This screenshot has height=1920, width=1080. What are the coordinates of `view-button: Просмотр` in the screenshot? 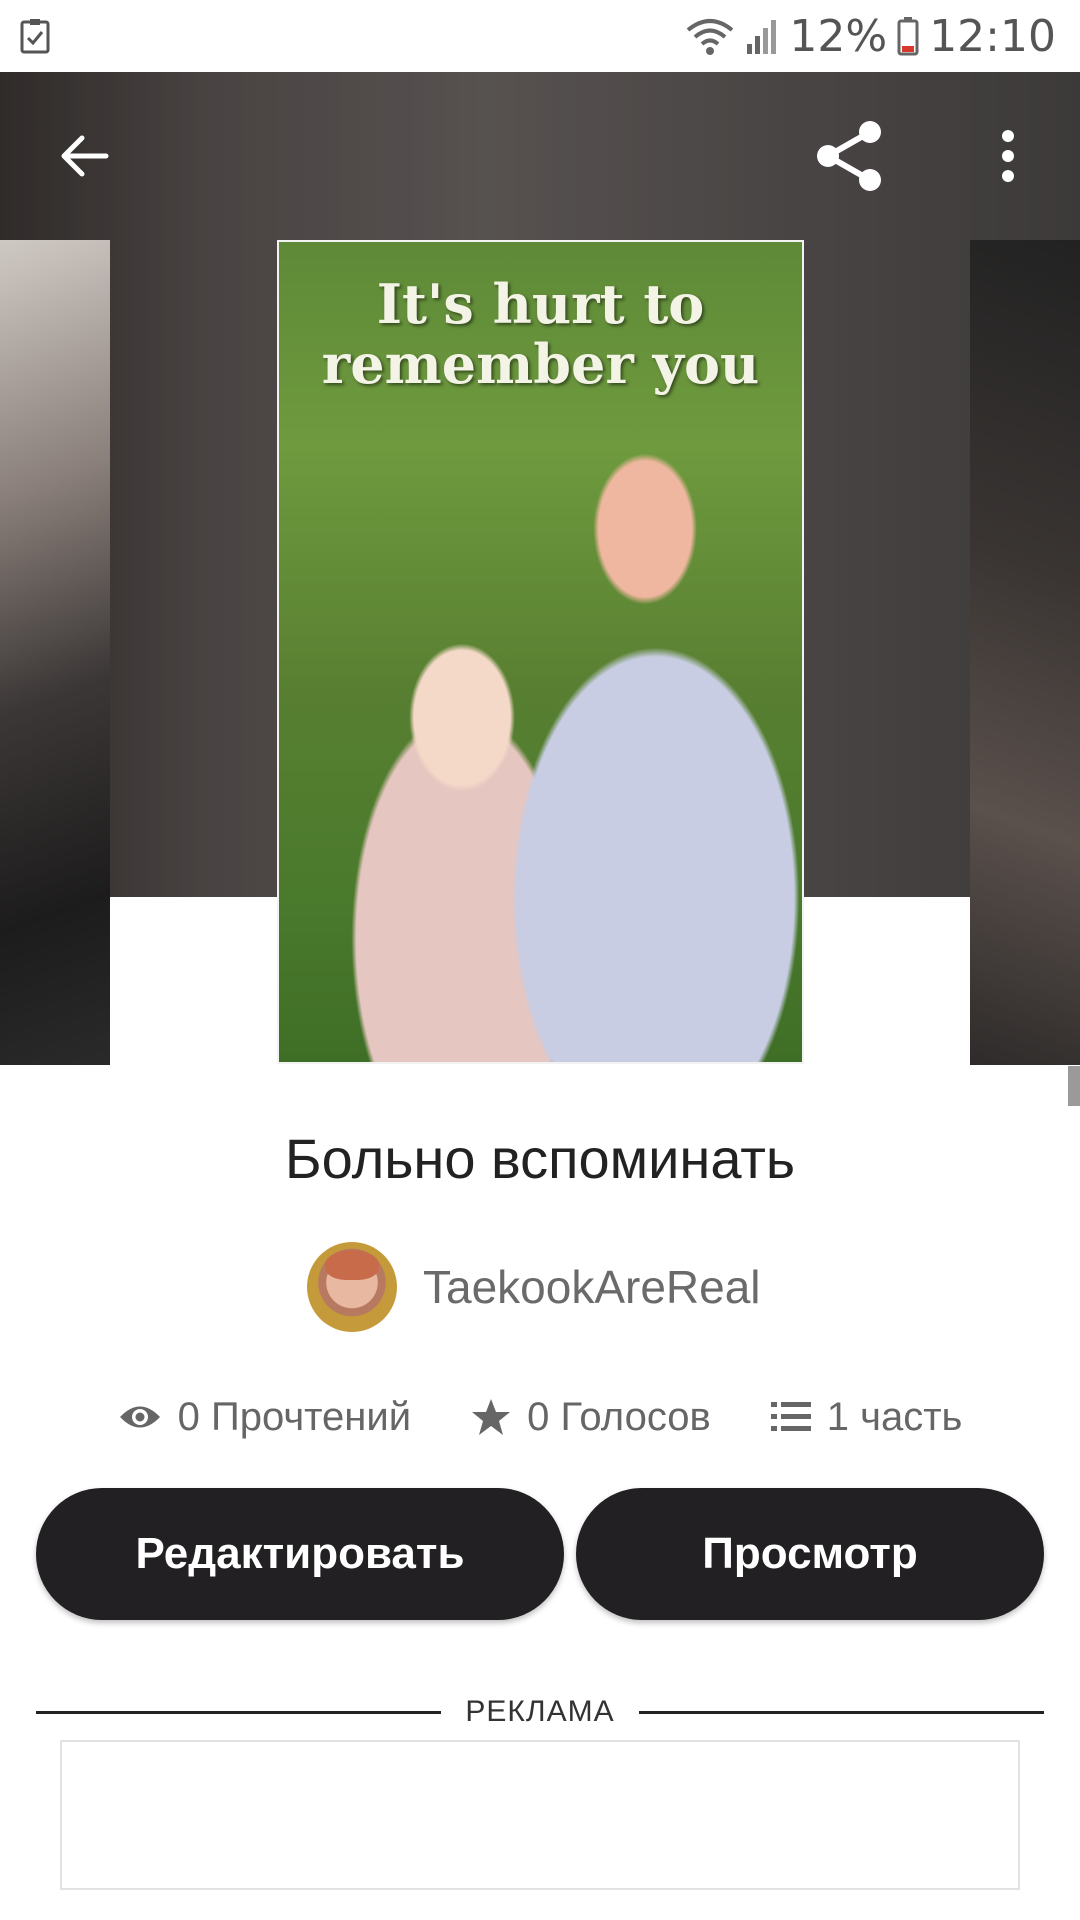 It's located at (810, 1554).